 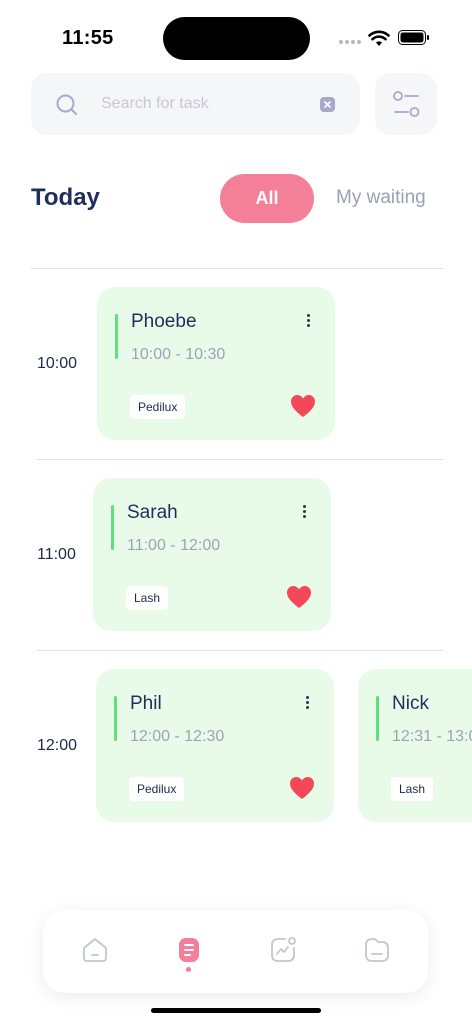 I want to click on battery-icon, so click(x=413, y=37).